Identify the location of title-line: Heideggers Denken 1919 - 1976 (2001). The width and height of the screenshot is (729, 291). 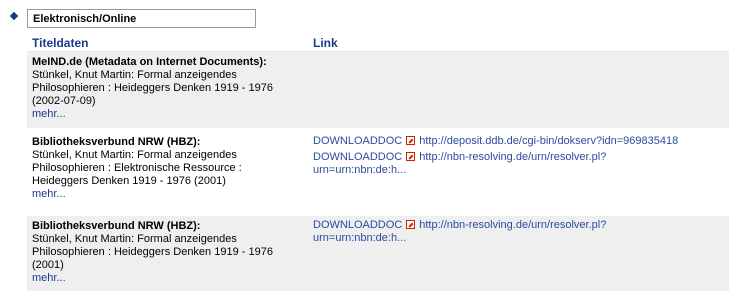
(129, 181).